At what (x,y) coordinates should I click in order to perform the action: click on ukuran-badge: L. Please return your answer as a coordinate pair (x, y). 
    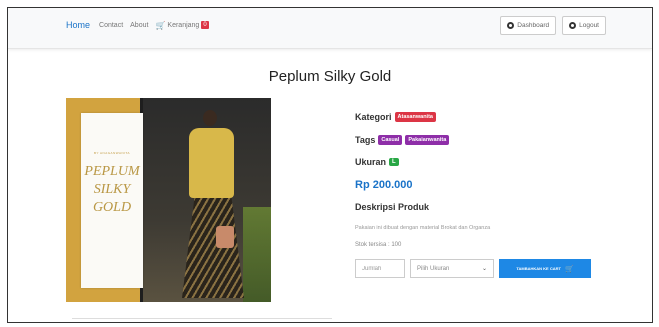
    Looking at the image, I should click on (394, 162).